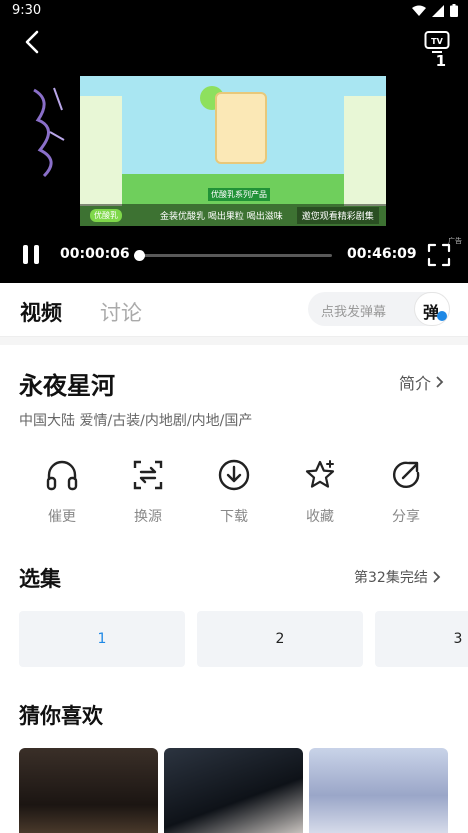 The width and height of the screenshot is (468, 833). Describe the element at coordinates (419, 10) in the screenshot. I see `wifi-icon` at that location.